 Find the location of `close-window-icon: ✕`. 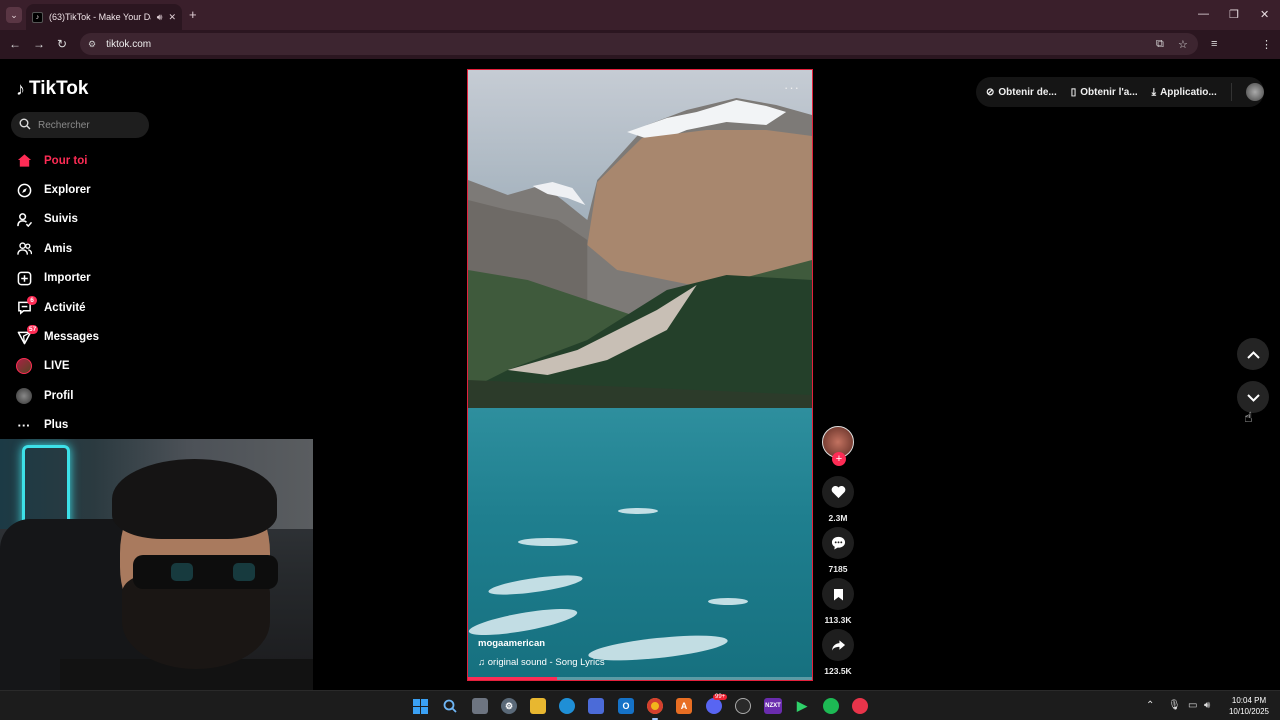

close-window-icon: ✕ is located at coordinates (1264, 14).